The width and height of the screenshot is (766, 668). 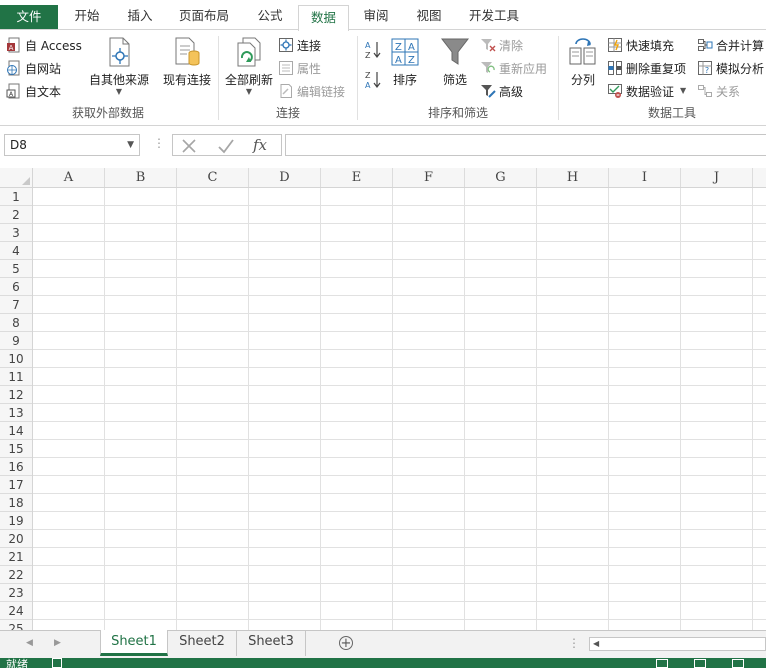 I want to click on row-header: 13, so click(x=16, y=413).